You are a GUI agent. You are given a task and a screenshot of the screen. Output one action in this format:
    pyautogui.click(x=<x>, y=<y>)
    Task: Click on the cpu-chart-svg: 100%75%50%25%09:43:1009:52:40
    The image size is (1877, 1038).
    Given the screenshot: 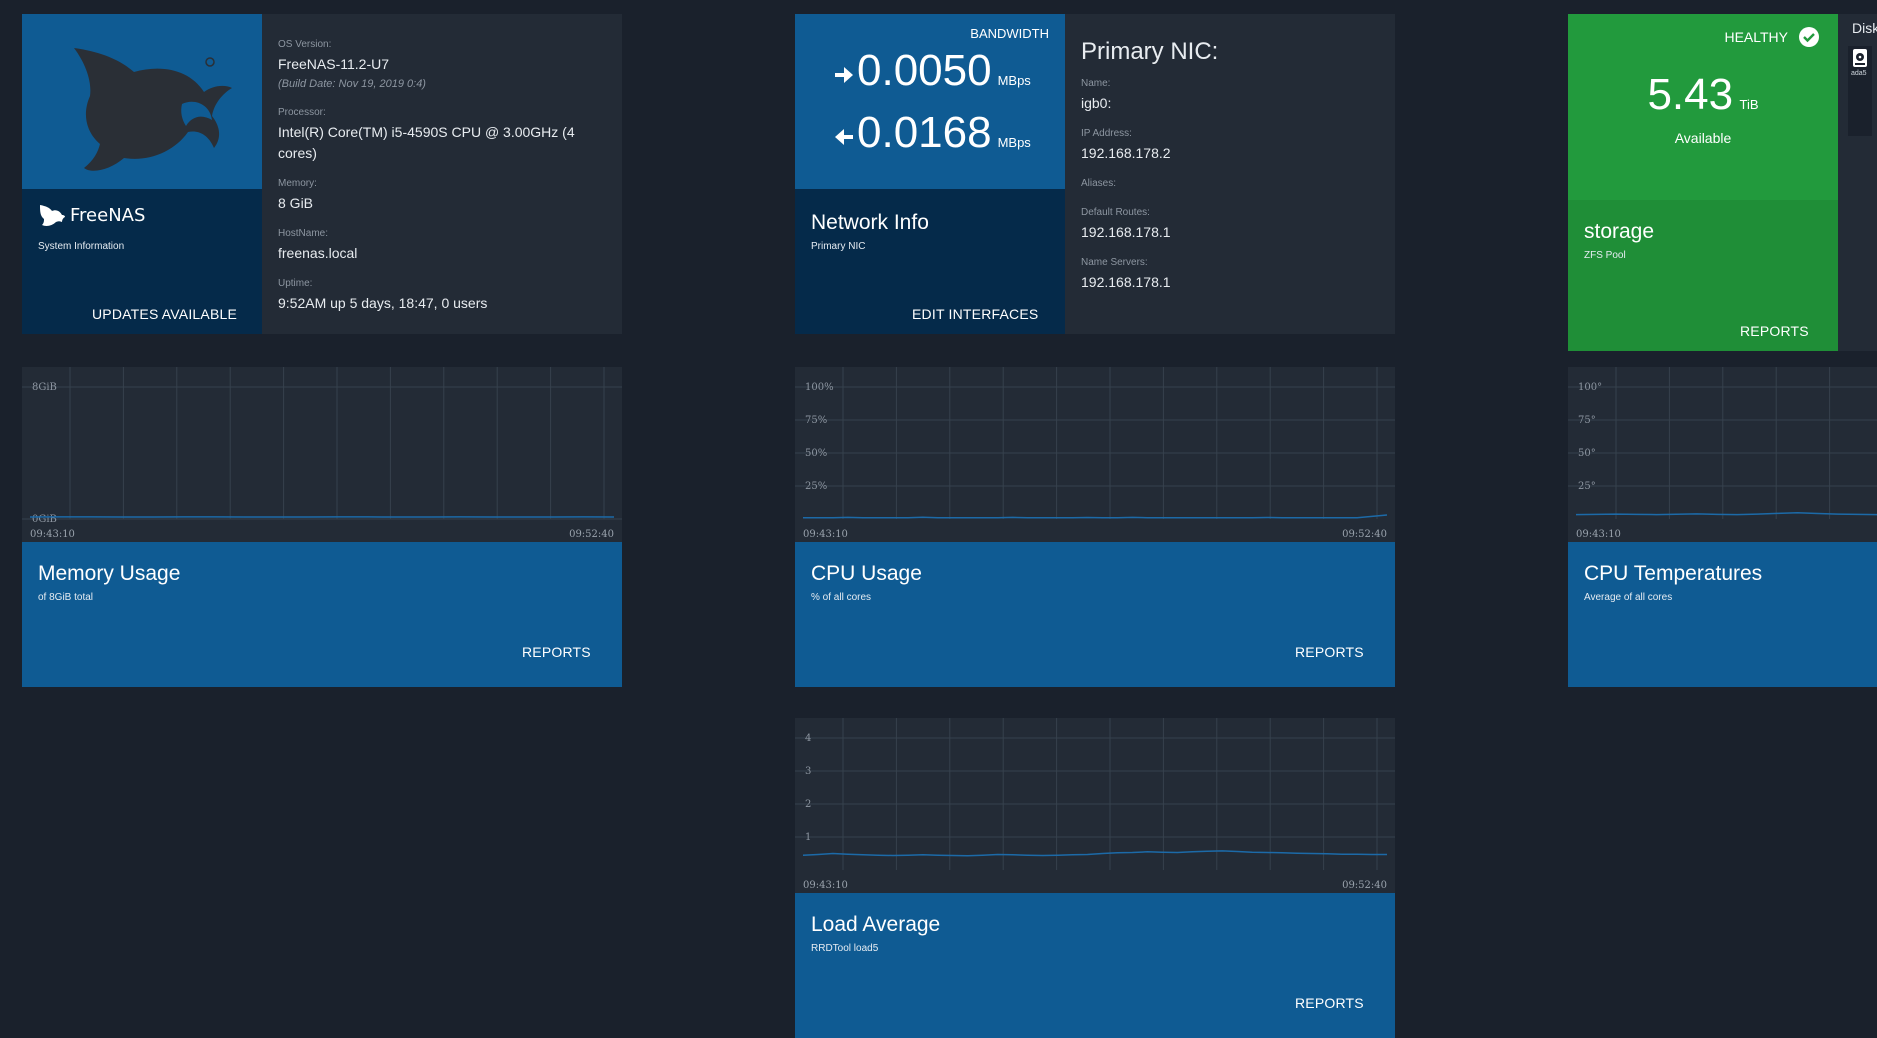 What is the action you would take?
    pyautogui.click(x=1095, y=454)
    